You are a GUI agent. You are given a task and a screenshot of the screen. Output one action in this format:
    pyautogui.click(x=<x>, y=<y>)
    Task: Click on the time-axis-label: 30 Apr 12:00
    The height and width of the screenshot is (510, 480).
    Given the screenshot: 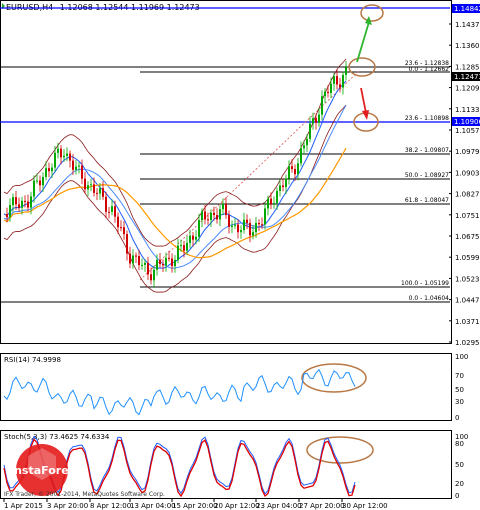 What is the action you would take?
    pyautogui.click(x=365, y=506)
    